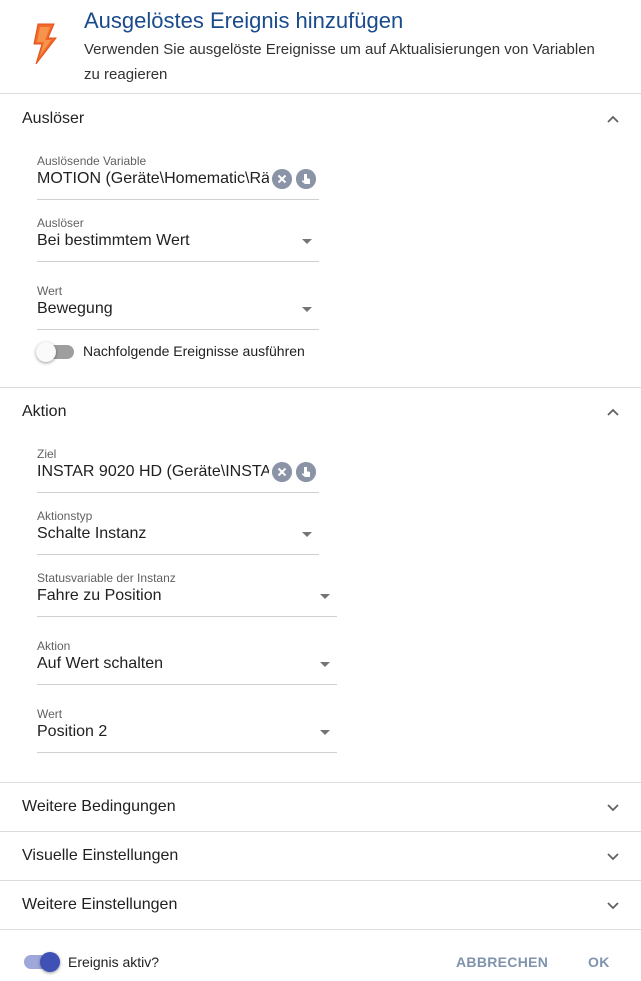 The image size is (641, 981). I want to click on field-value: Bei bestimmtem Wert, so click(113, 240).